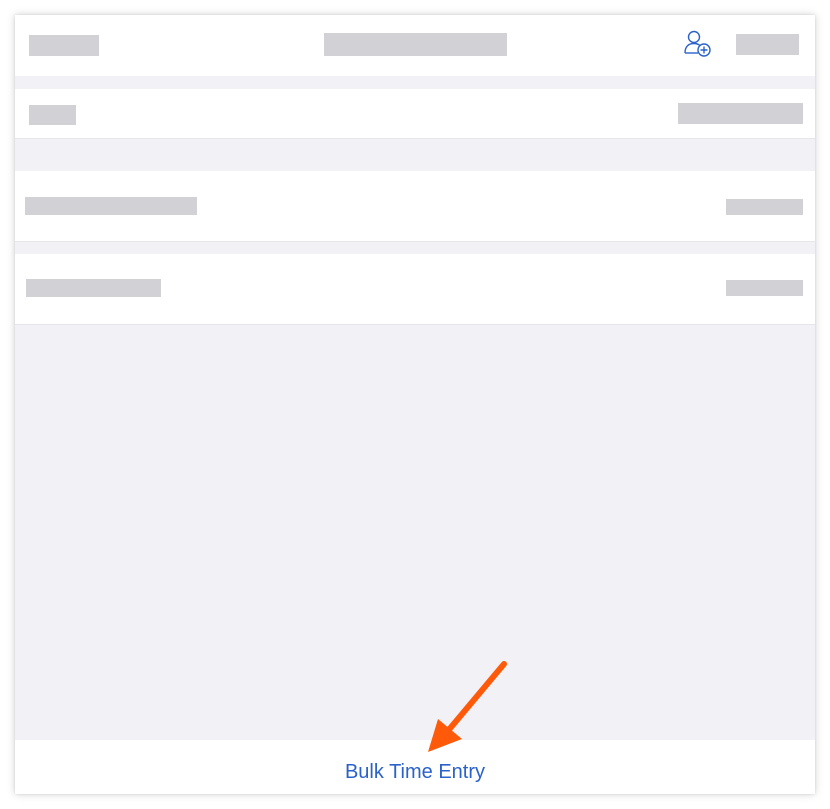 Image resolution: width=830 pixels, height=809 pixels. I want to click on bulk-time-entry-button: Bulk Time Entry, so click(415, 767).